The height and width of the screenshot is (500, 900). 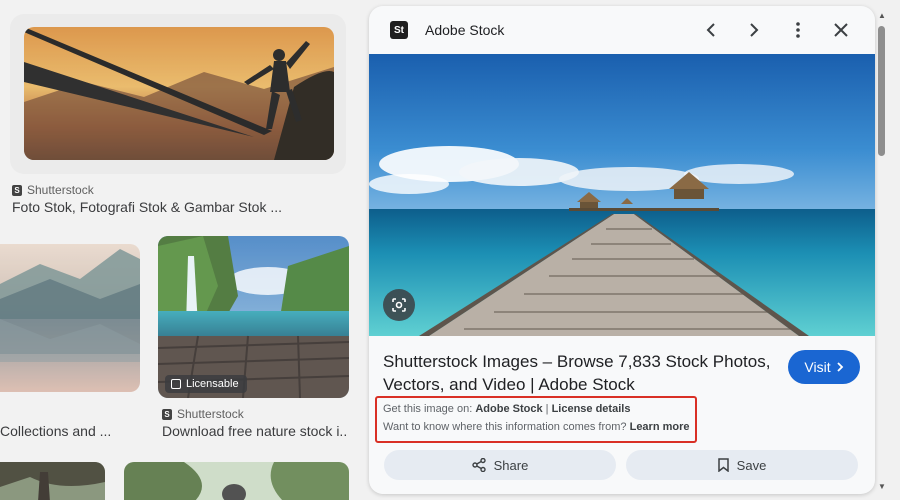 I want to click on share-button: Share, so click(x=500, y=465).